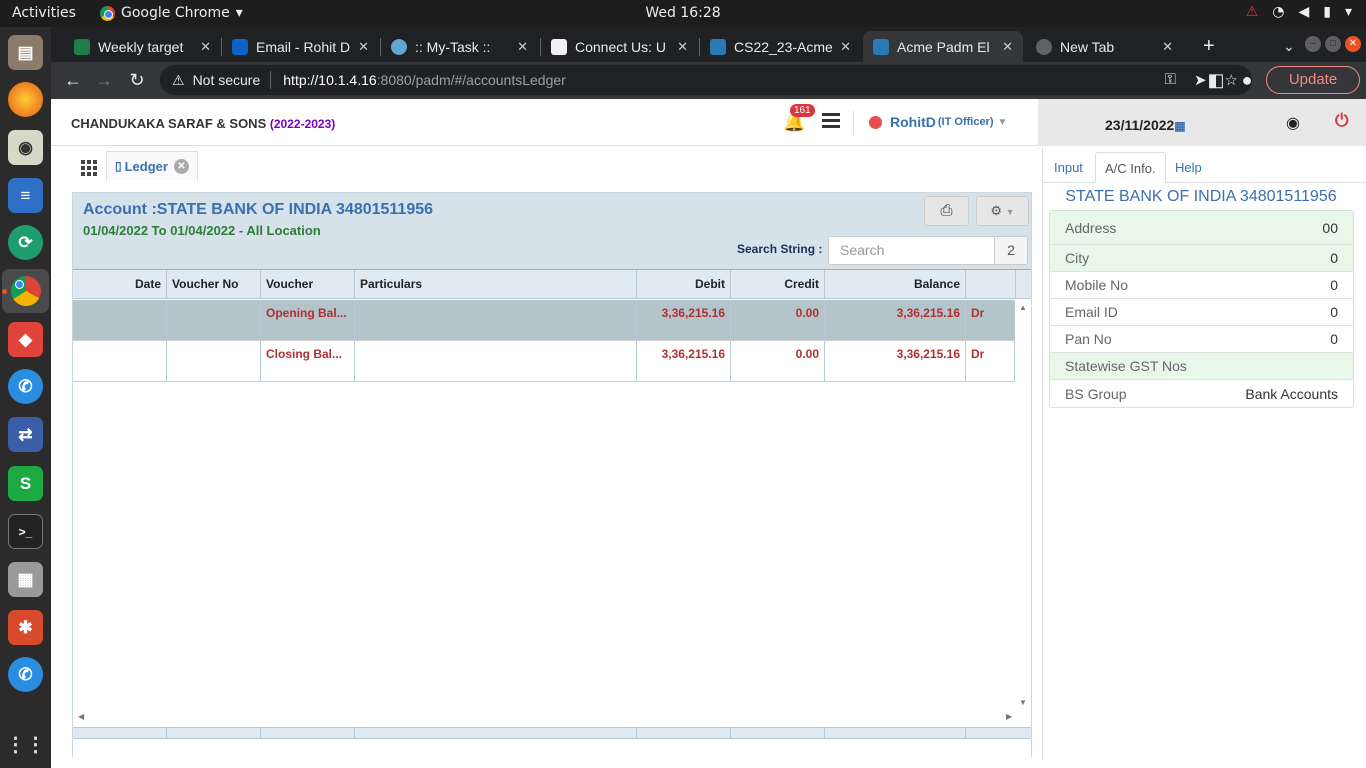 The height and width of the screenshot is (768, 1366). What do you see at coordinates (120, 361) in the screenshot?
I see `cell-date` at bounding box center [120, 361].